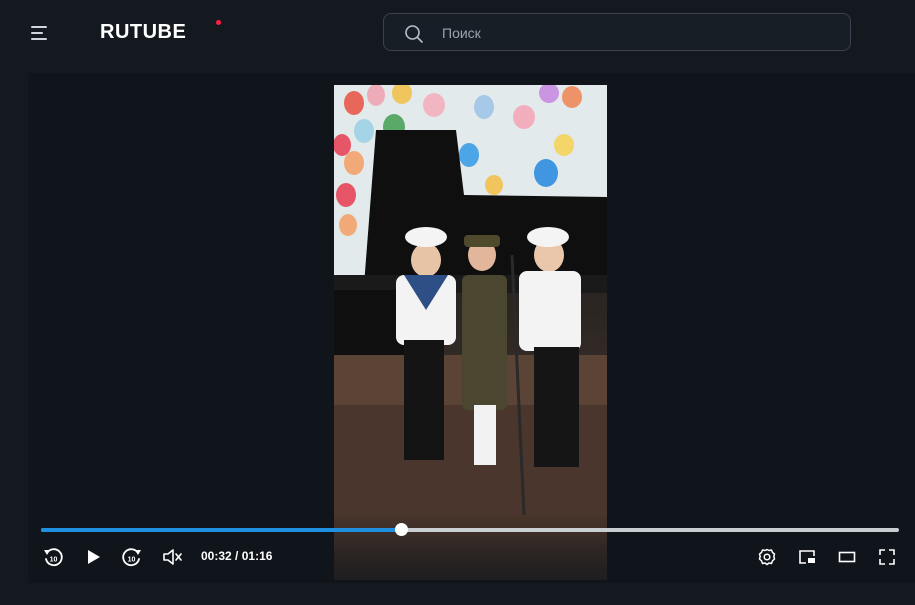 The height and width of the screenshot is (605, 915). I want to click on hamburger-icon, so click(40, 33).